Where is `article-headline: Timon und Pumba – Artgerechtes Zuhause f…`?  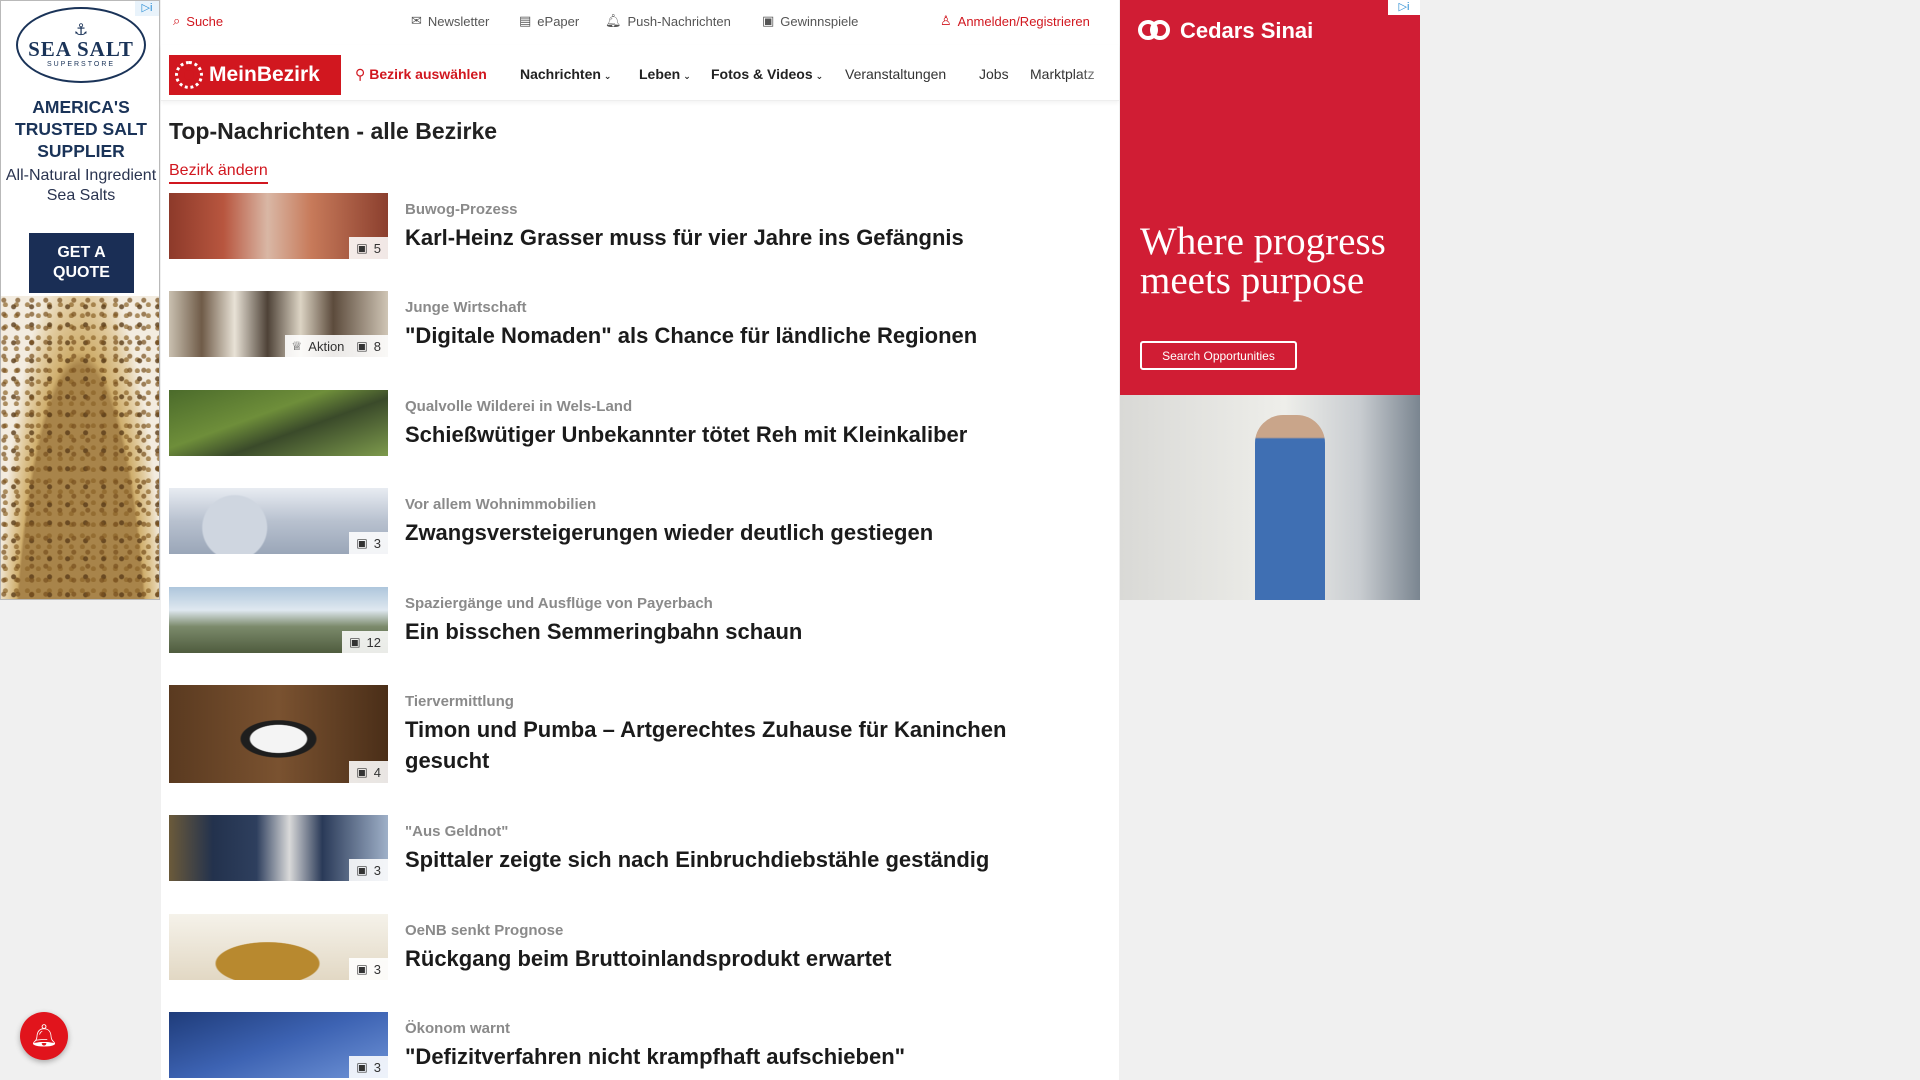 article-headline: Timon und Pumba – Artgerechtes Zuhause f… is located at coordinates (750, 745).